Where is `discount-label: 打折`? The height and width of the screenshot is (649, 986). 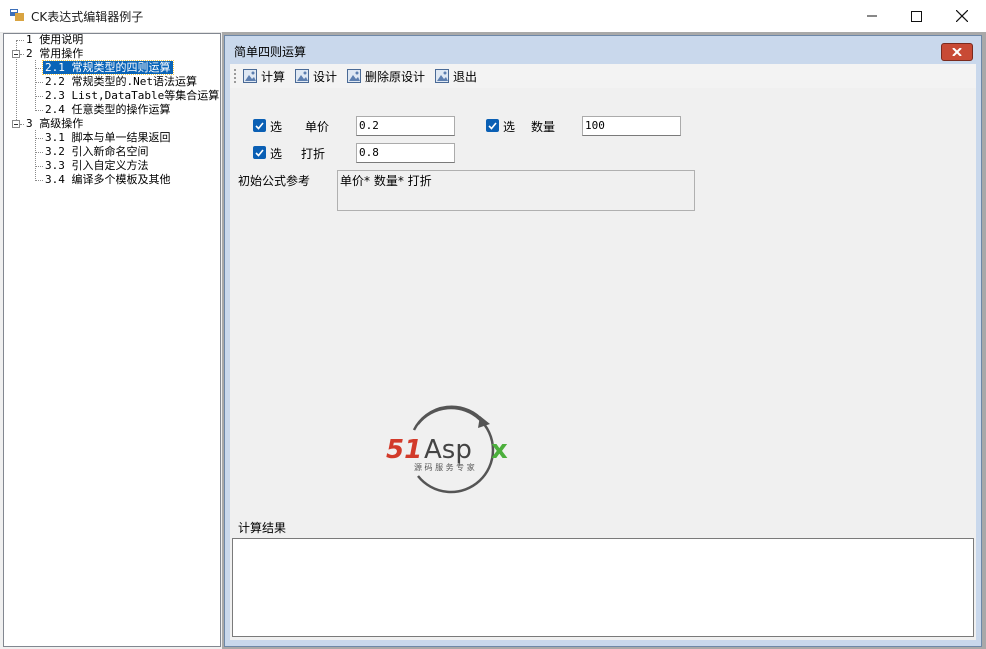
discount-label: 打折 is located at coordinates (313, 154).